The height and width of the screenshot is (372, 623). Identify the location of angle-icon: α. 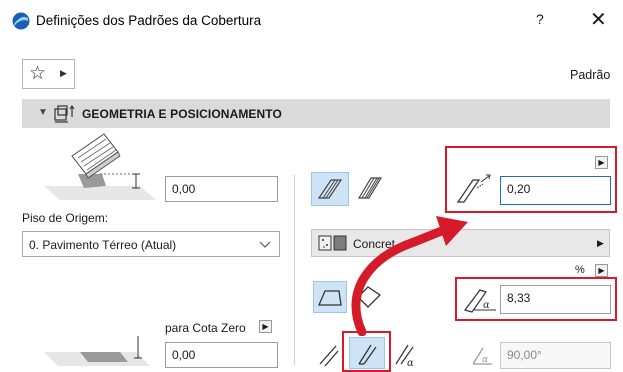
(482, 356).